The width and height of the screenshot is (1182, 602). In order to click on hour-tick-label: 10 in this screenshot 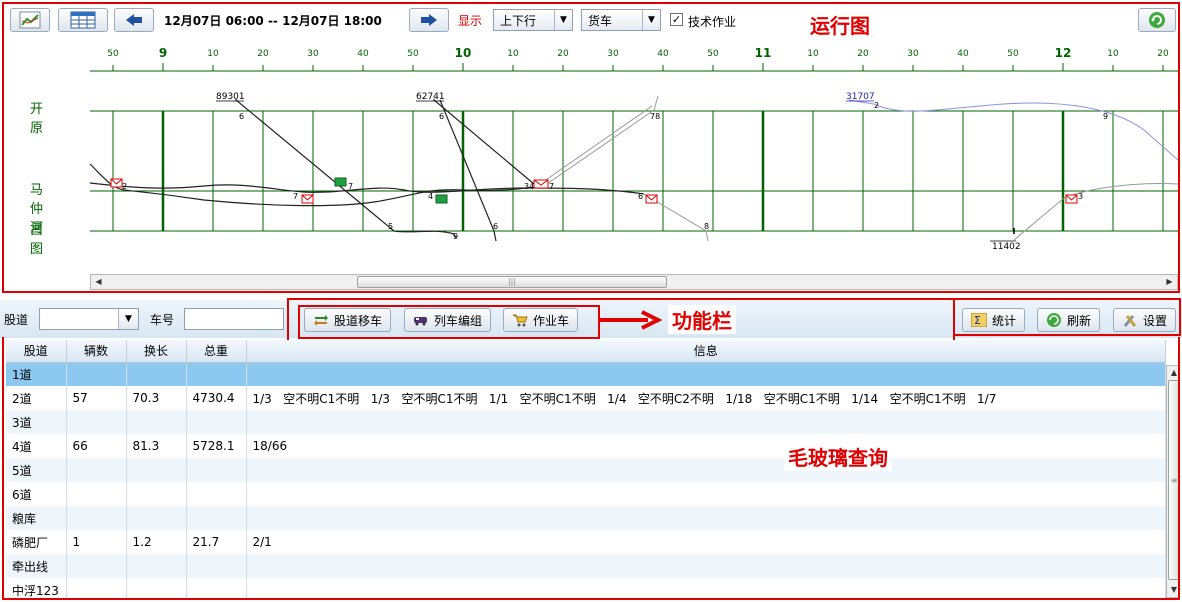, I will do `click(463, 53)`.